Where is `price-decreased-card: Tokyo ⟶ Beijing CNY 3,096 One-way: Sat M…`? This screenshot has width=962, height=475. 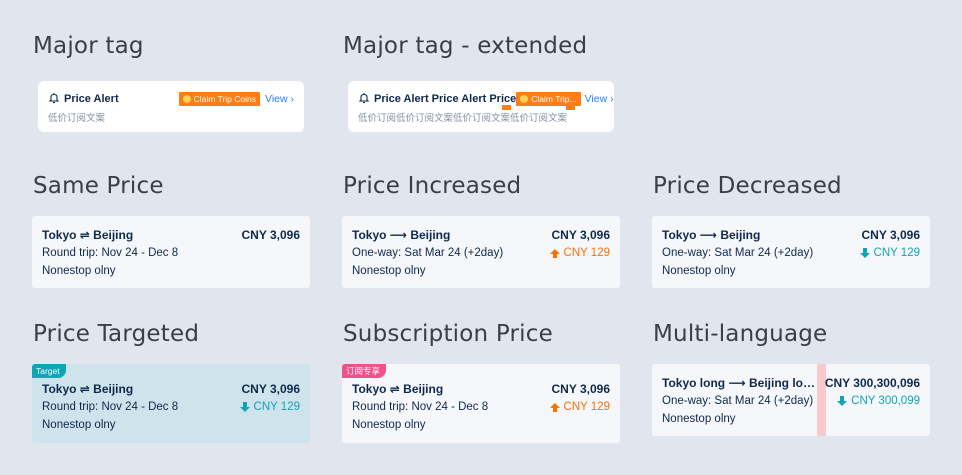 price-decreased-card: Tokyo ⟶ Beijing CNY 3,096 One-way: Sat M… is located at coordinates (791, 252).